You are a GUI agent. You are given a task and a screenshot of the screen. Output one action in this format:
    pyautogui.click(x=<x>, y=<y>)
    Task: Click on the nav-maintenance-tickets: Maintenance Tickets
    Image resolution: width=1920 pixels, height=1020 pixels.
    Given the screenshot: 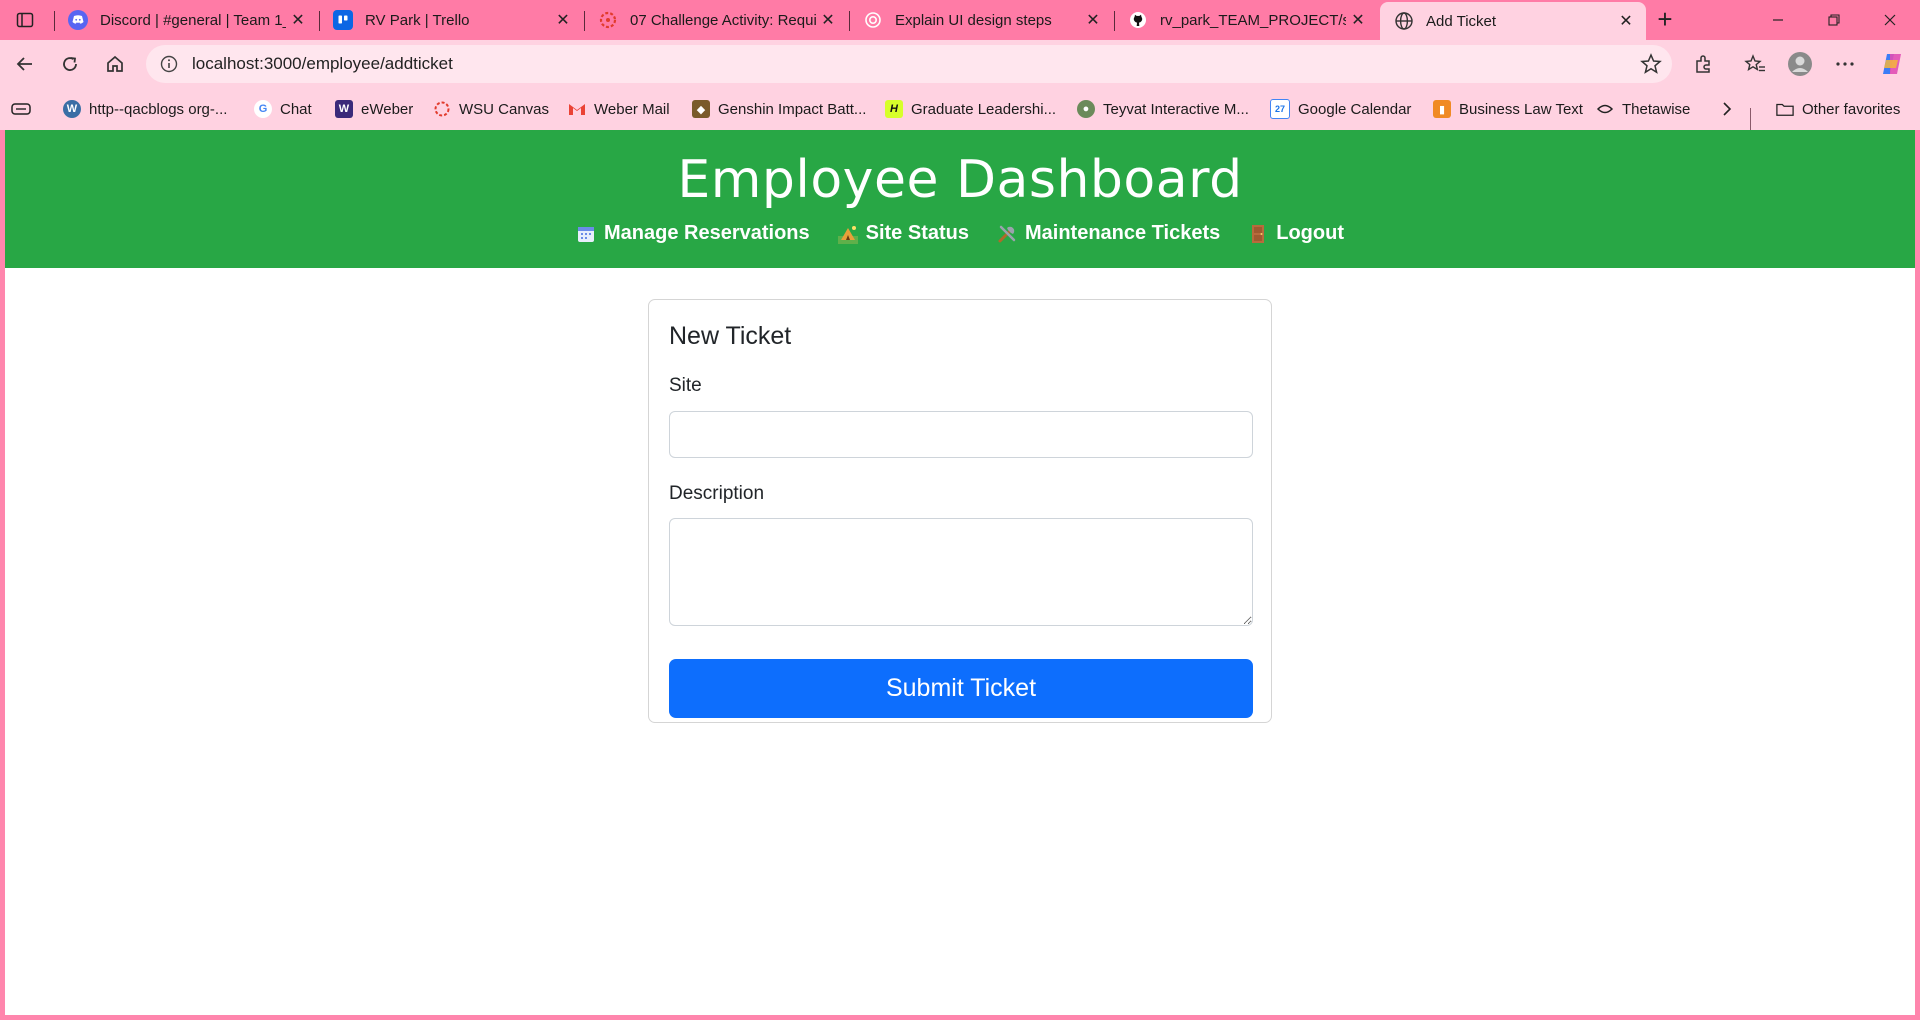 What is the action you would take?
    pyautogui.click(x=1108, y=233)
    